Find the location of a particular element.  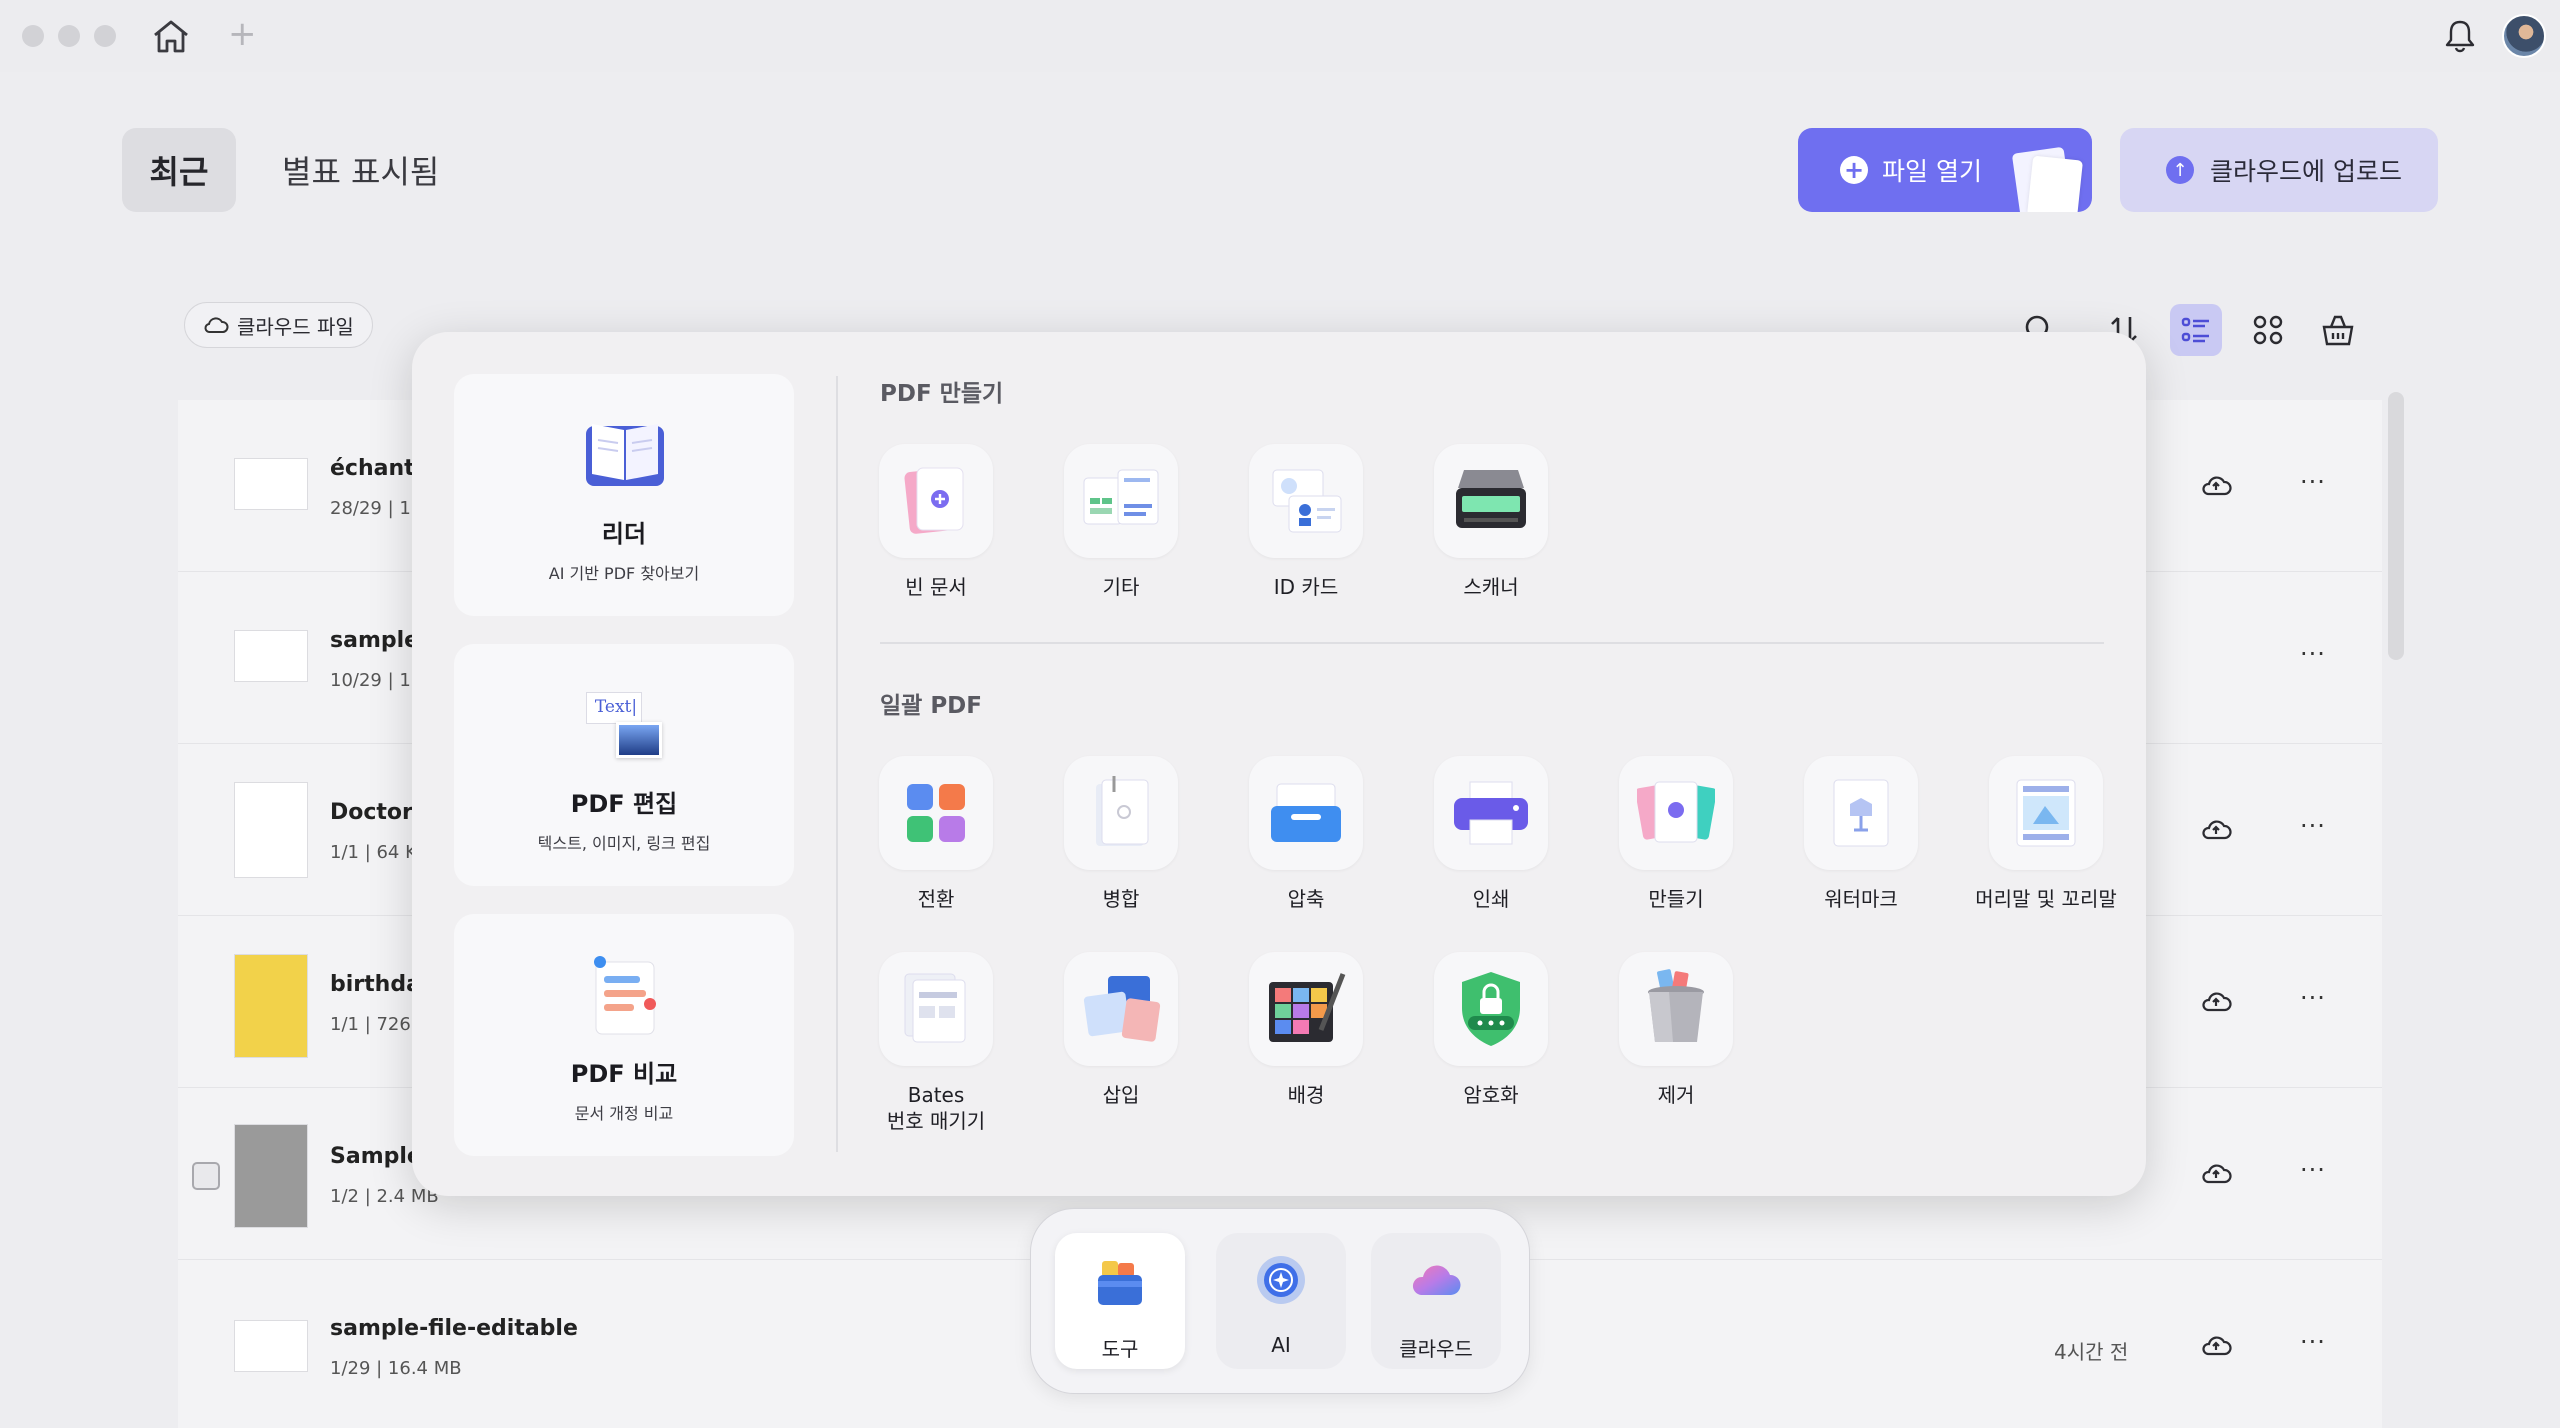

document-illustration-icon is located at coordinates (2055, 183).